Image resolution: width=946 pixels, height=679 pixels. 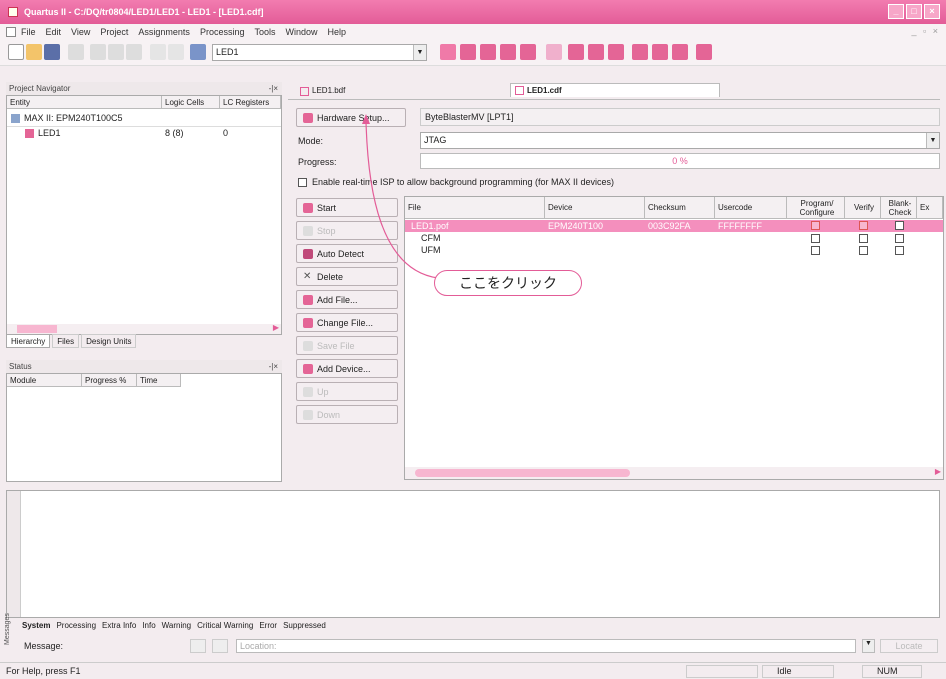 What do you see at coordinates (84, 102) in the screenshot?
I see `col-entity: Entity` at bounding box center [84, 102].